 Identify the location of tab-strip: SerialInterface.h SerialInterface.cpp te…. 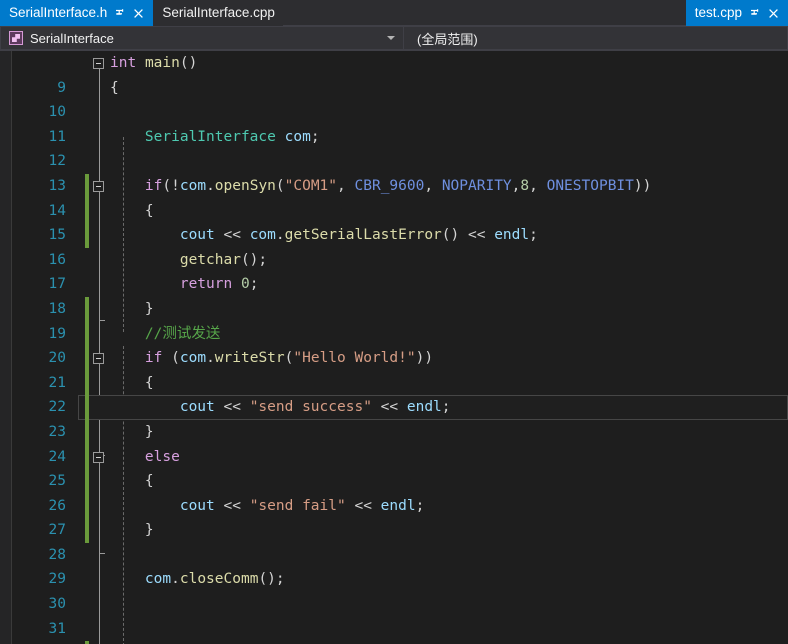
(394, 13).